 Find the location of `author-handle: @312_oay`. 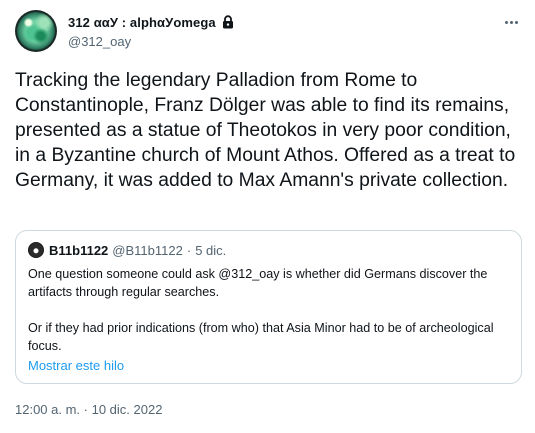

author-handle: @312_oay is located at coordinates (99, 41).